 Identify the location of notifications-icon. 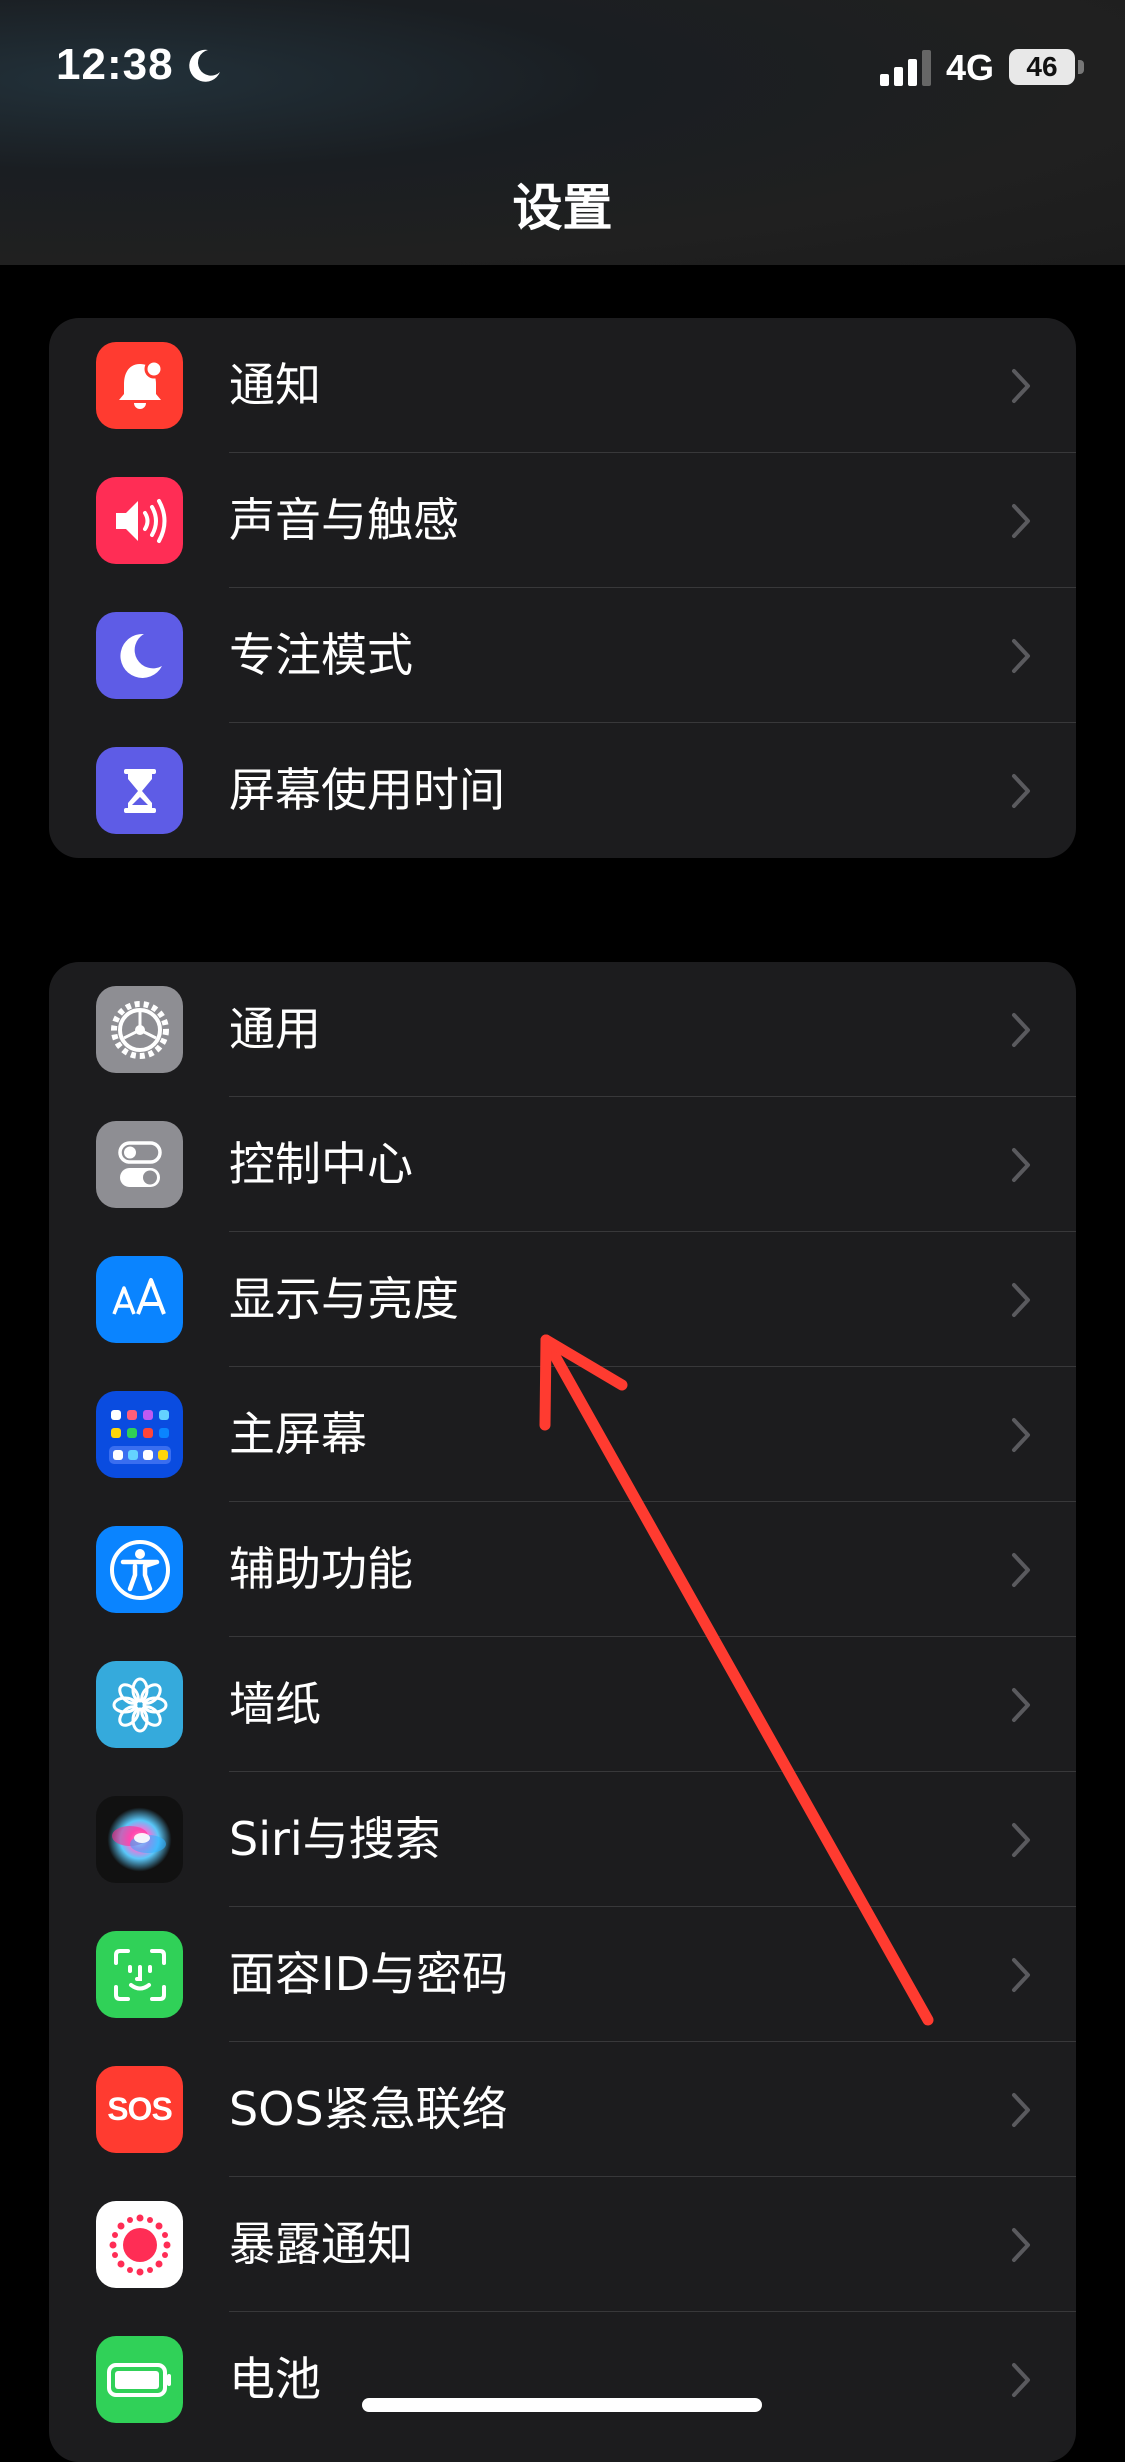
(139, 385).